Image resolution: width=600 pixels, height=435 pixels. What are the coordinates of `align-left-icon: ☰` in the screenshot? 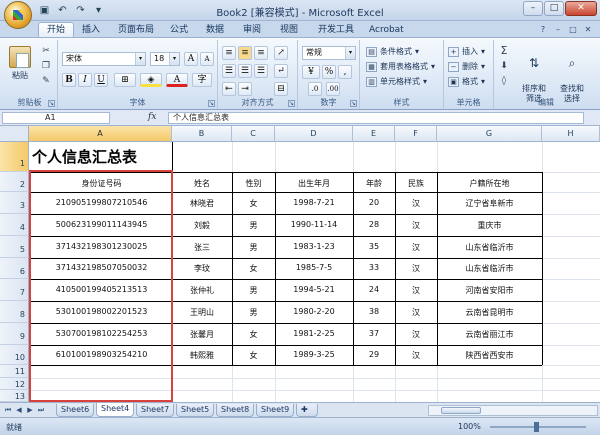 It's located at (229, 71).